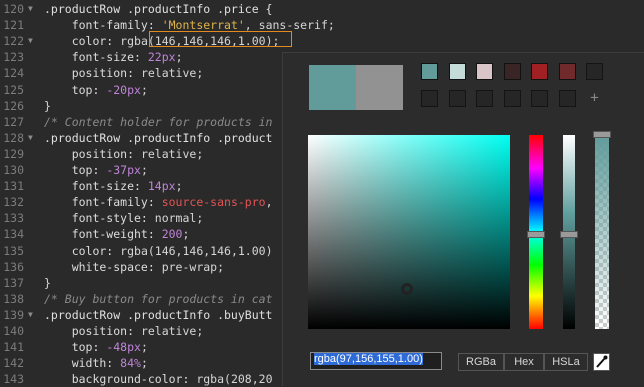  I want to click on alpha-handle, so click(602, 134).